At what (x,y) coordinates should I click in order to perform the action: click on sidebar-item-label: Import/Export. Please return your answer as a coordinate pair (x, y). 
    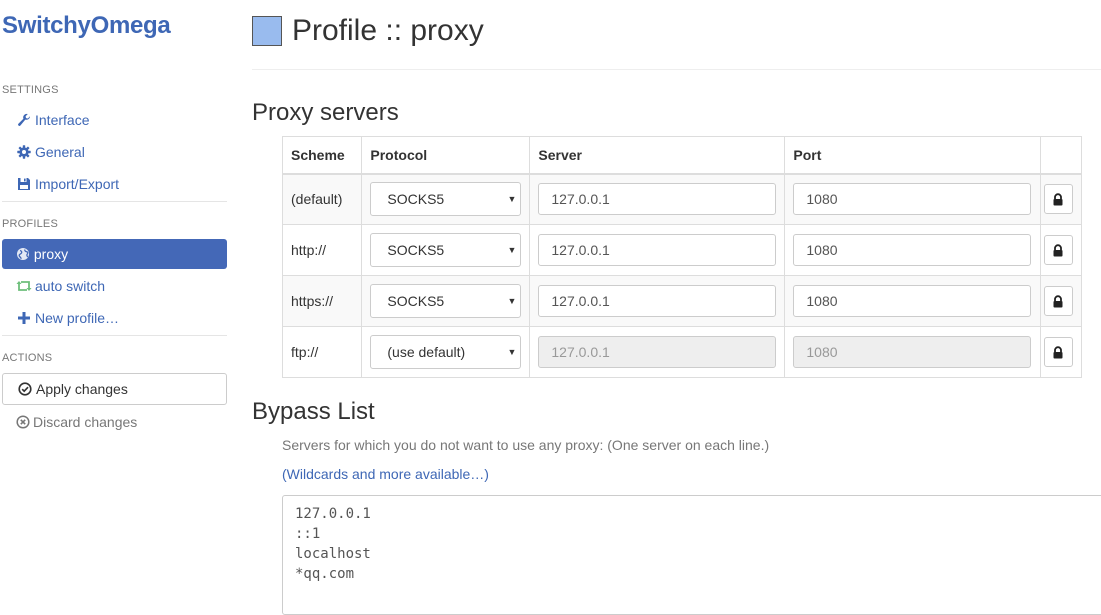
    Looking at the image, I should click on (77, 184).